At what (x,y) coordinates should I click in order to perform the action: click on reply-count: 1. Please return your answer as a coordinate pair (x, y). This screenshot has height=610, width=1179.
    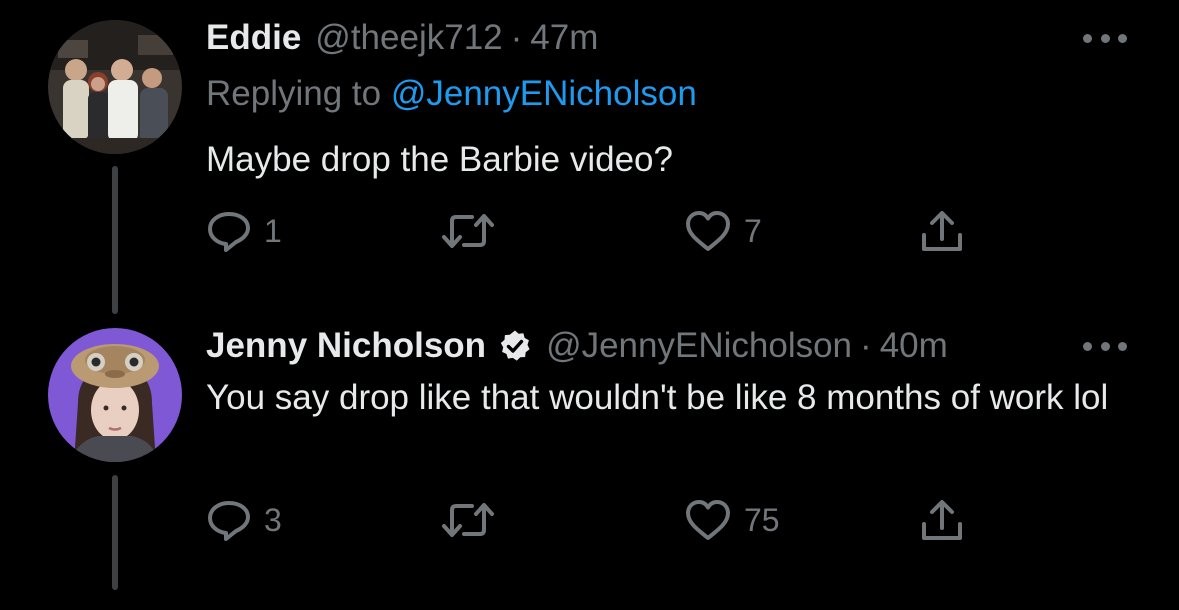
    Looking at the image, I should click on (273, 231).